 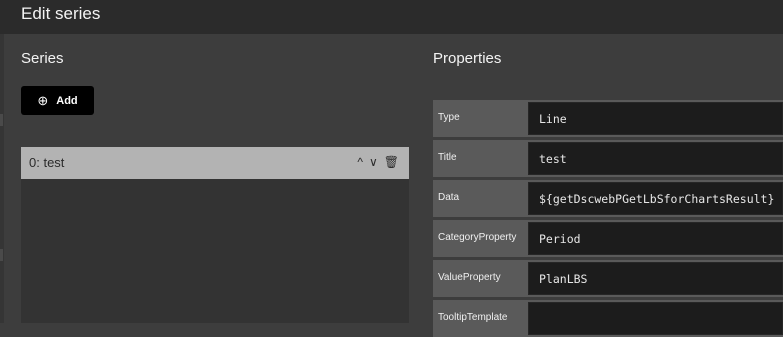 What do you see at coordinates (655, 198) in the screenshot?
I see `property-value-data: ${getDscwebPGetLbSforChartsResult}` at bounding box center [655, 198].